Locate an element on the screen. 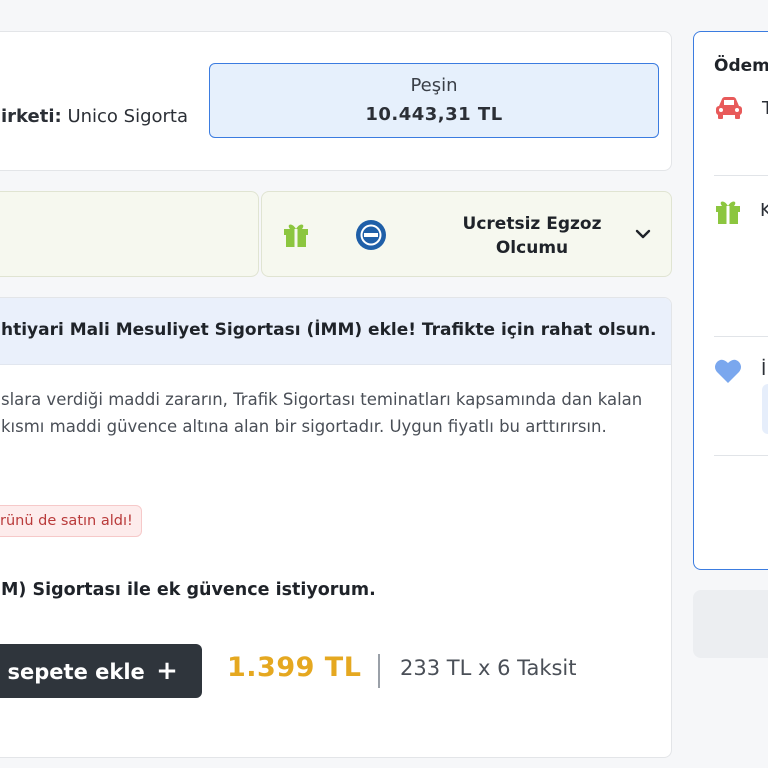 Image resolution: width=768 pixels, height=768 pixels. payment-mode-label: Peşin is located at coordinates (434, 85).